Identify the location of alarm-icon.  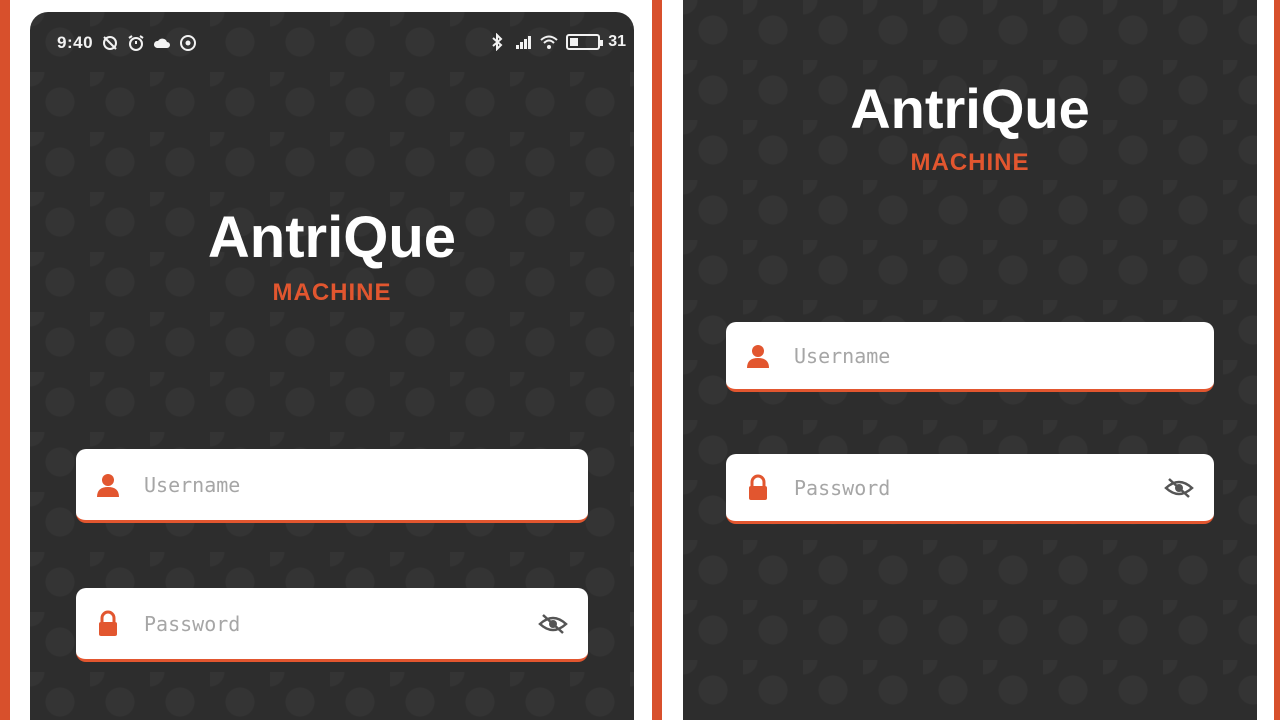
(136, 43).